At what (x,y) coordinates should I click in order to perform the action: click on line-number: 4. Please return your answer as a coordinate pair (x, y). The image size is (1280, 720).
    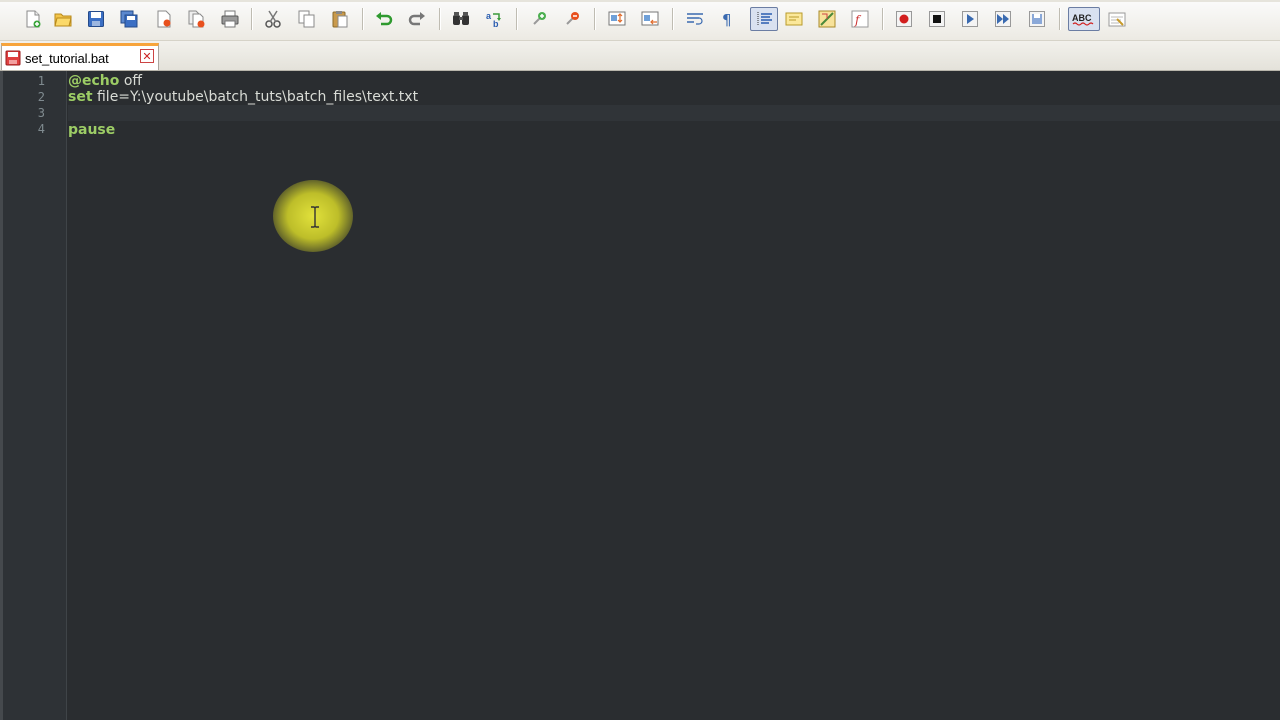
    Looking at the image, I should click on (41, 129).